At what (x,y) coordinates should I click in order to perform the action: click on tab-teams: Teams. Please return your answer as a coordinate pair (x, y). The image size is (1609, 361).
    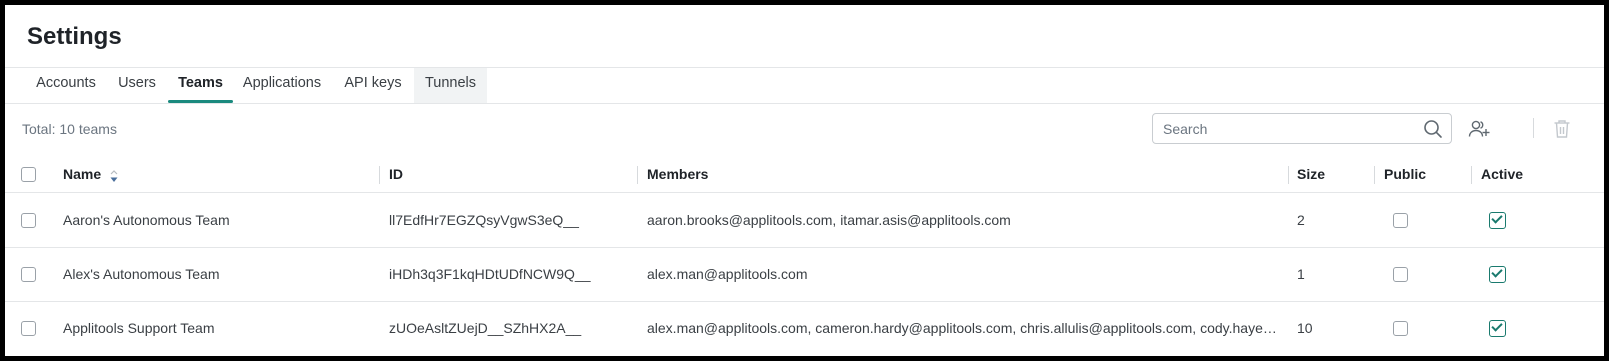
    Looking at the image, I should click on (200, 85).